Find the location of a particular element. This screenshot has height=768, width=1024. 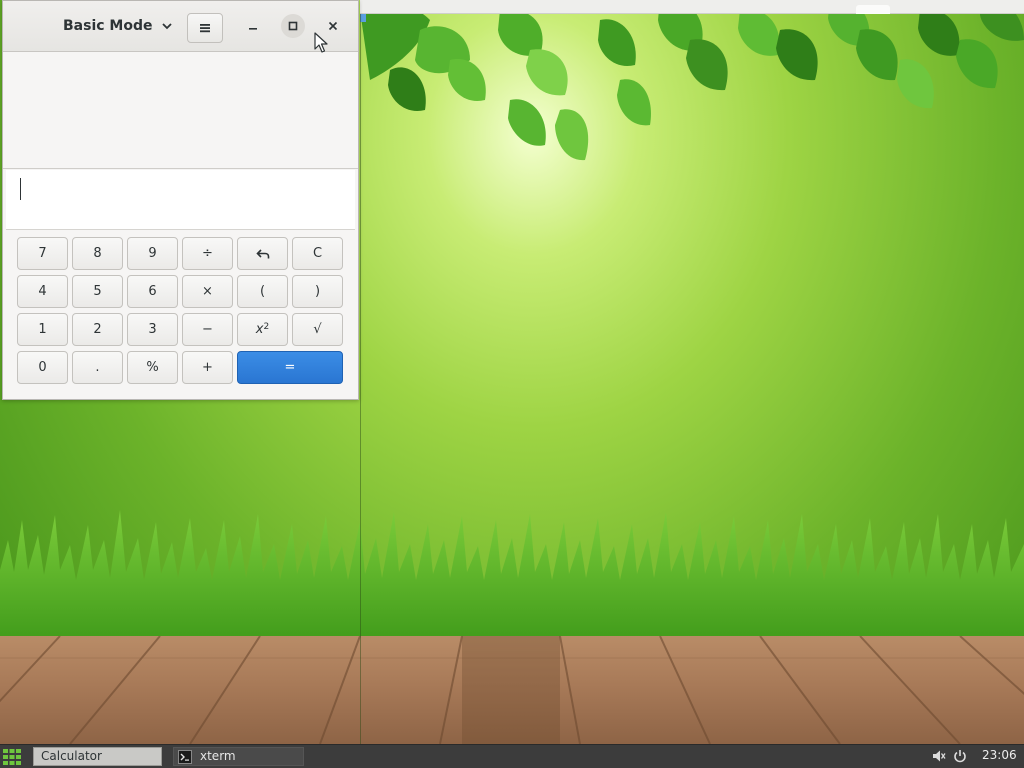

maximize-button is located at coordinates (293, 26).